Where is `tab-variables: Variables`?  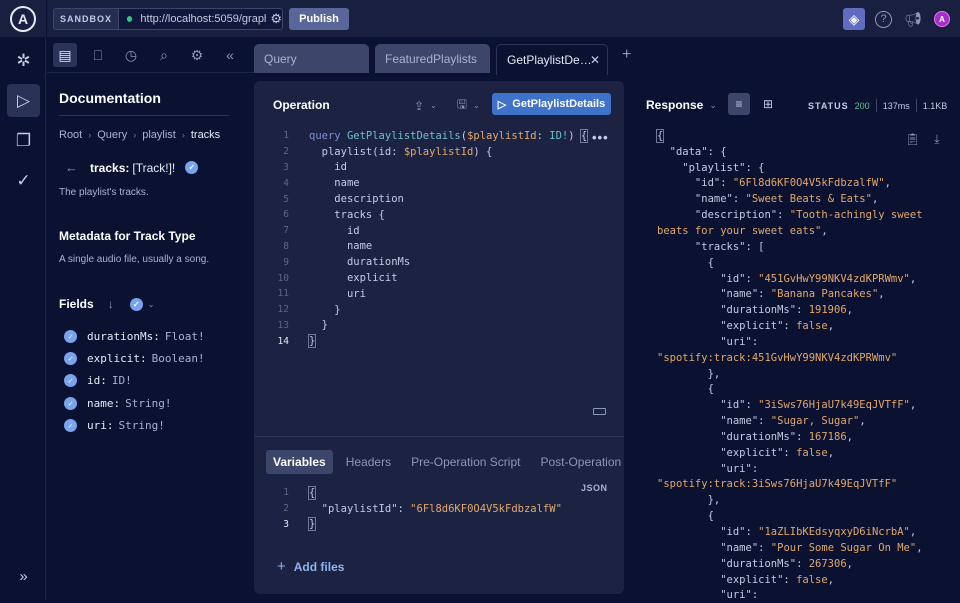 tab-variables: Variables is located at coordinates (299, 462).